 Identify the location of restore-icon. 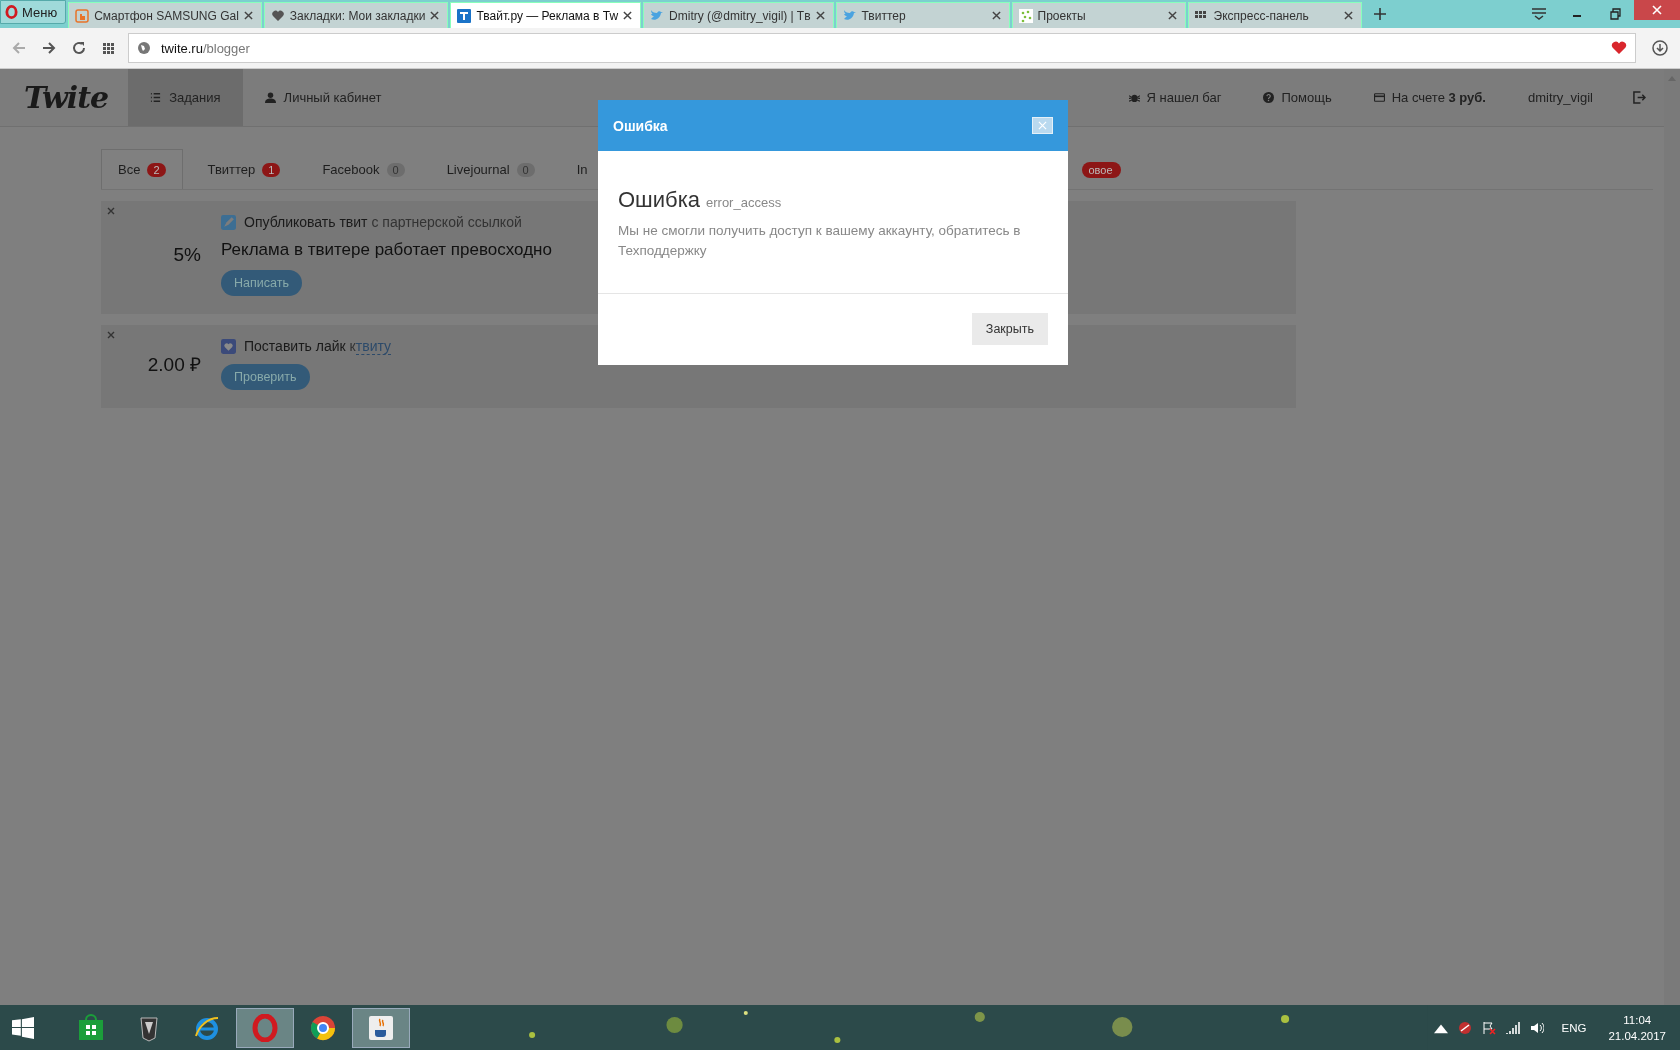
(1615, 14).